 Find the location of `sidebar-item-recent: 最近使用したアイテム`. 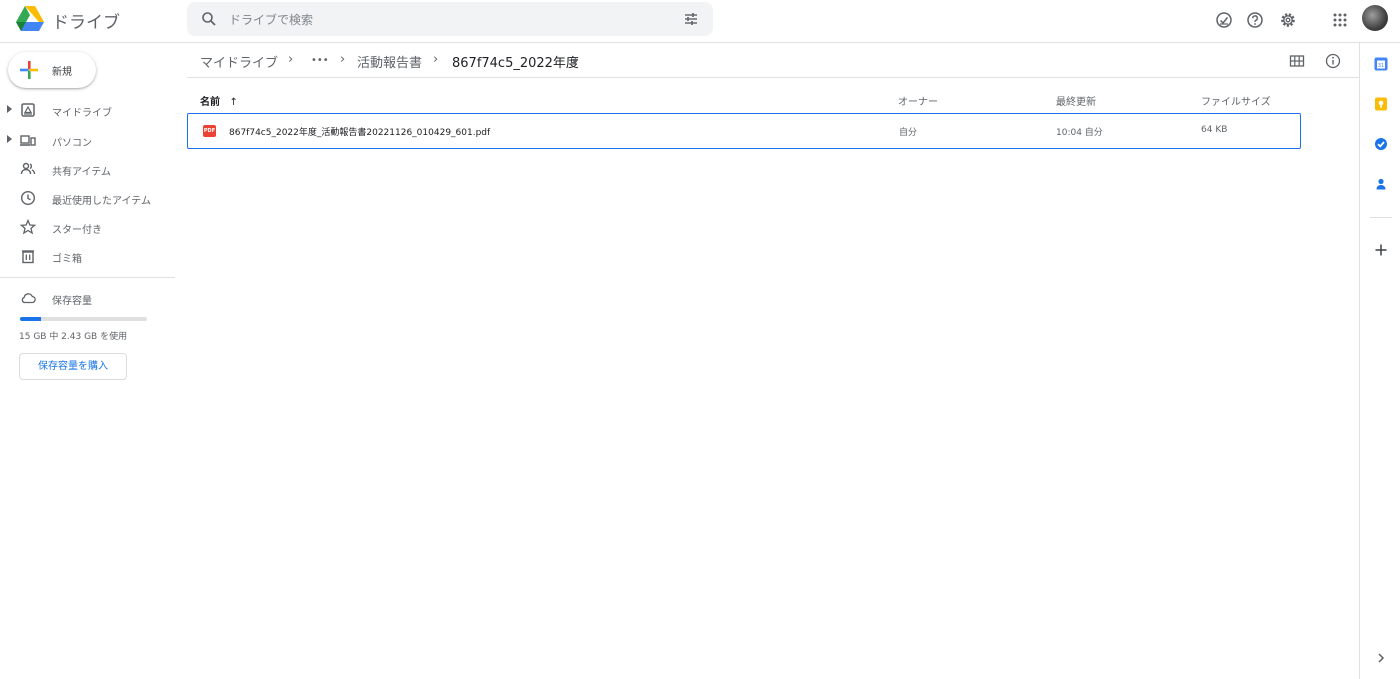

sidebar-item-recent: 最近使用したアイテム is located at coordinates (87, 198).